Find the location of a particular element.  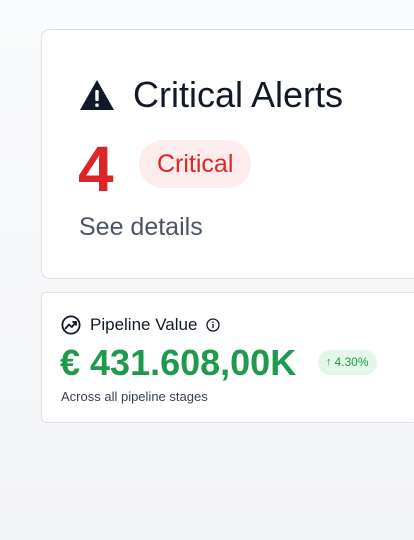

pipeline-title: Pipeline Value is located at coordinates (144, 324).